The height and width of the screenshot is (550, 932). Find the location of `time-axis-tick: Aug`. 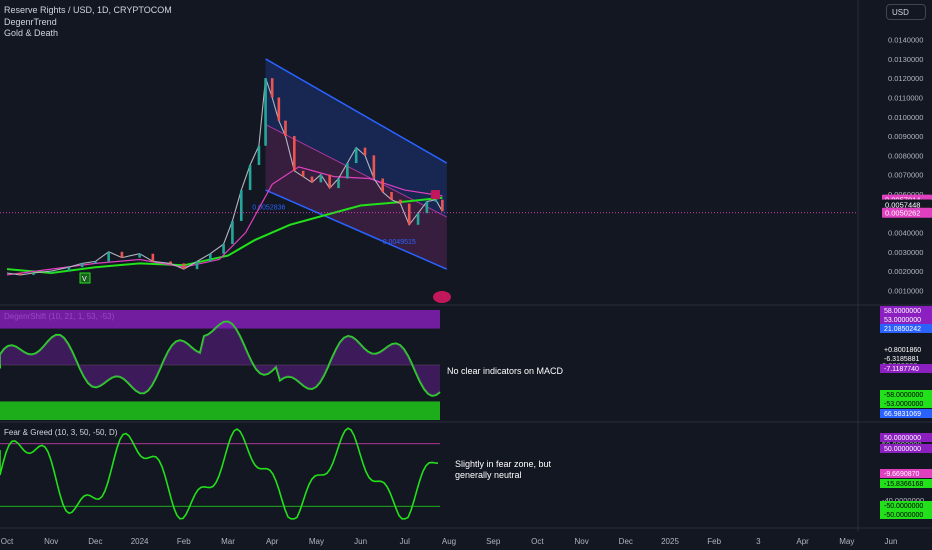

time-axis-tick: Aug is located at coordinates (449, 541).